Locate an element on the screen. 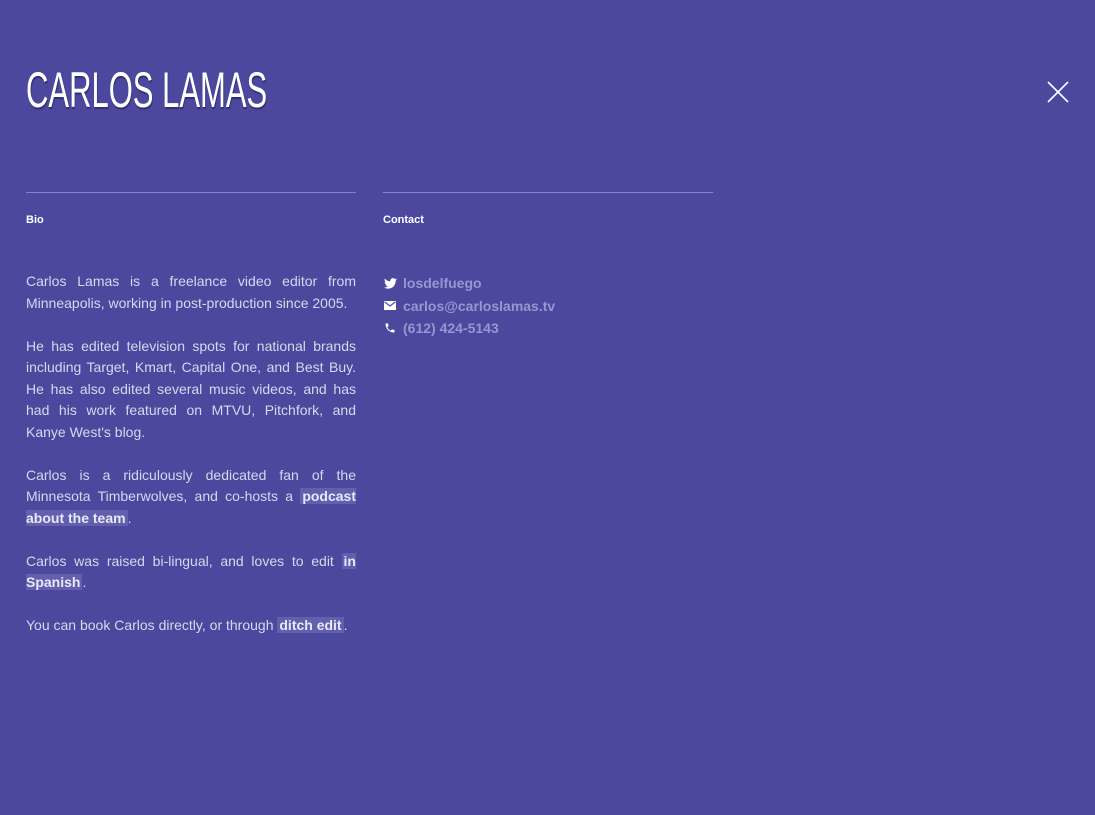 This screenshot has height=815, width=1095. close-icon is located at coordinates (1058, 92).